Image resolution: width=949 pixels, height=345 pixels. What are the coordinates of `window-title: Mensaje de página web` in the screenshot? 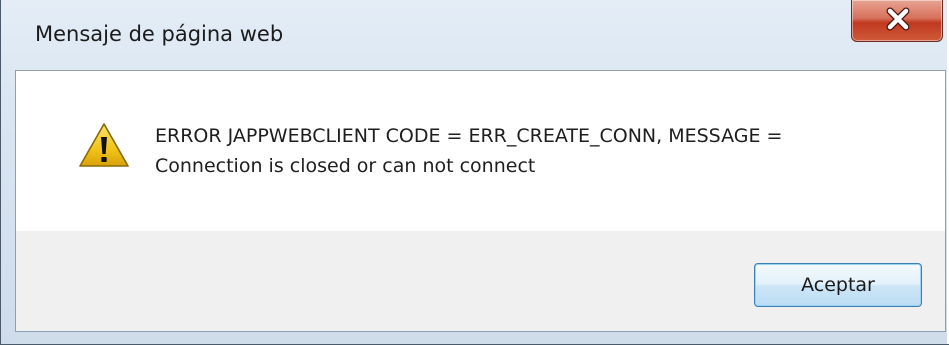 It's located at (159, 34).